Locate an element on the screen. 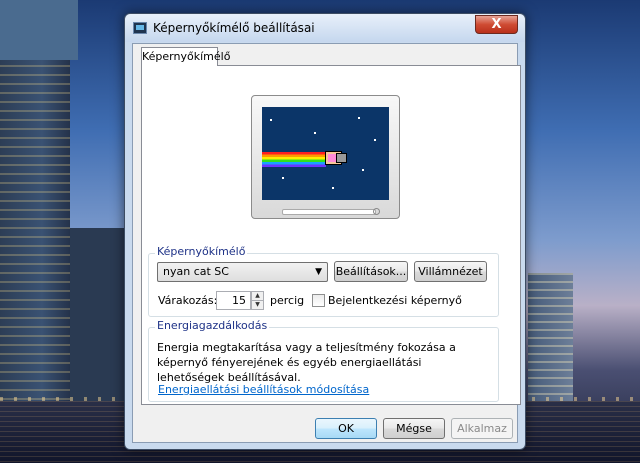 The image size is (640, 463). preview-monitor is located at coordinates (325, 157).